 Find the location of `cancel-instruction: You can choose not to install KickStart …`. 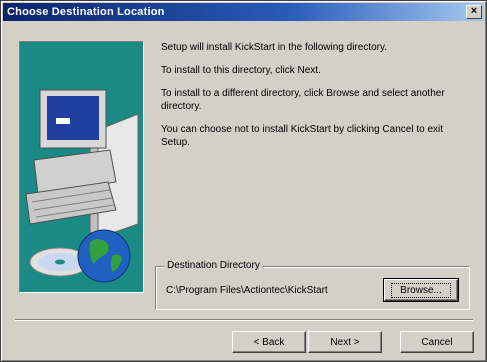

cancel-instruction: You can choose not to install KickStart … is located at coordinates (302, 136).